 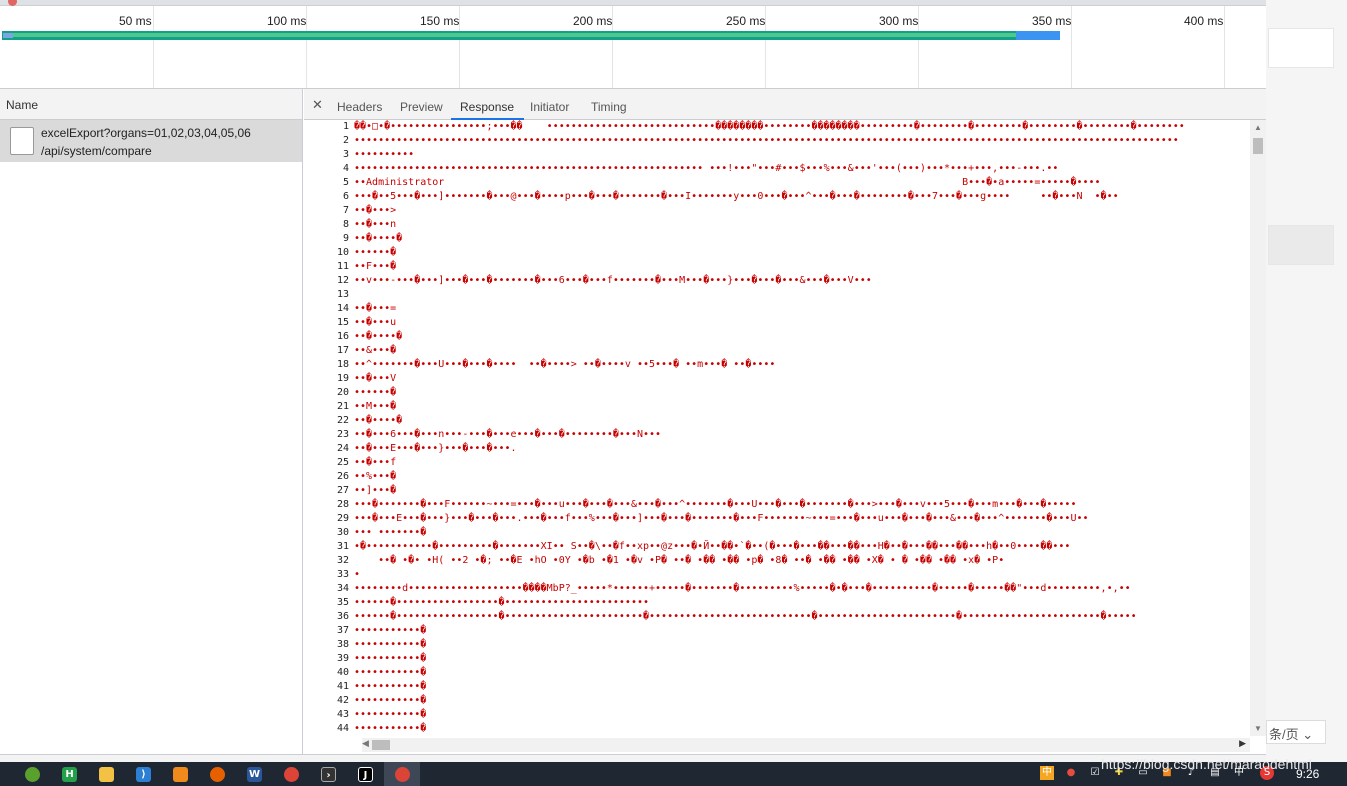 I want to click on timeline-tick-label: 350 ms, so click(x=1052, y=21).